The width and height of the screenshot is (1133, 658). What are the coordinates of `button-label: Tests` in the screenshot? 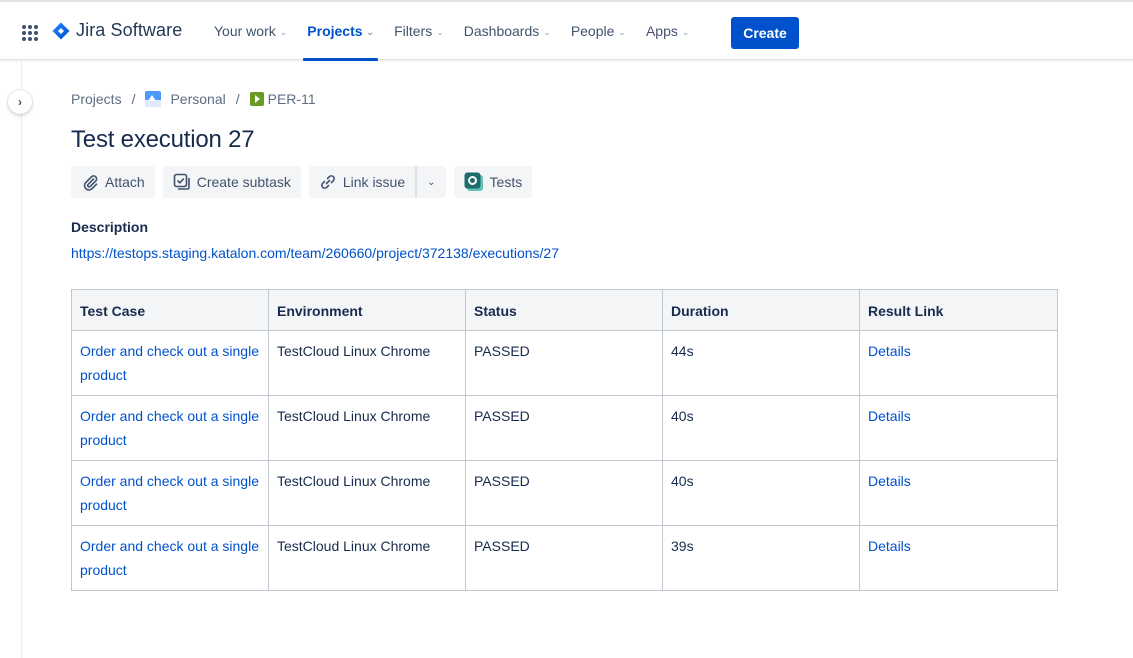 It's located at (506, 182).